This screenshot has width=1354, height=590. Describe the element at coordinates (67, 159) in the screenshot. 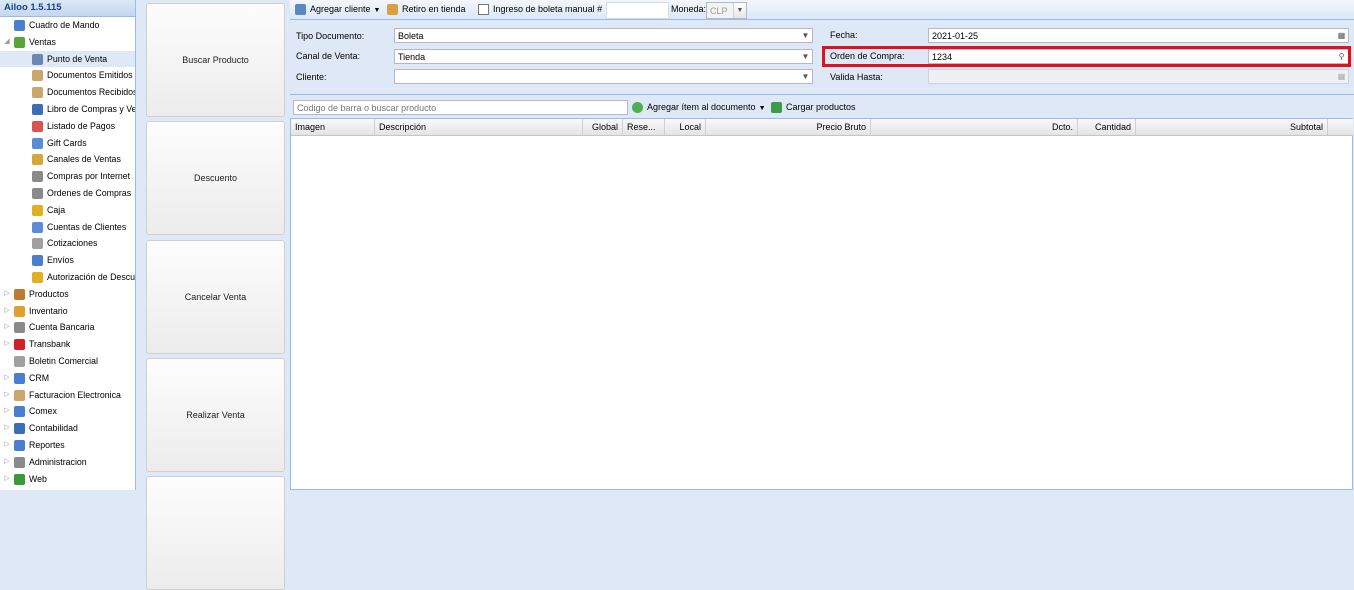

I see `sidebar-item: Canales de Ventas` at that location.